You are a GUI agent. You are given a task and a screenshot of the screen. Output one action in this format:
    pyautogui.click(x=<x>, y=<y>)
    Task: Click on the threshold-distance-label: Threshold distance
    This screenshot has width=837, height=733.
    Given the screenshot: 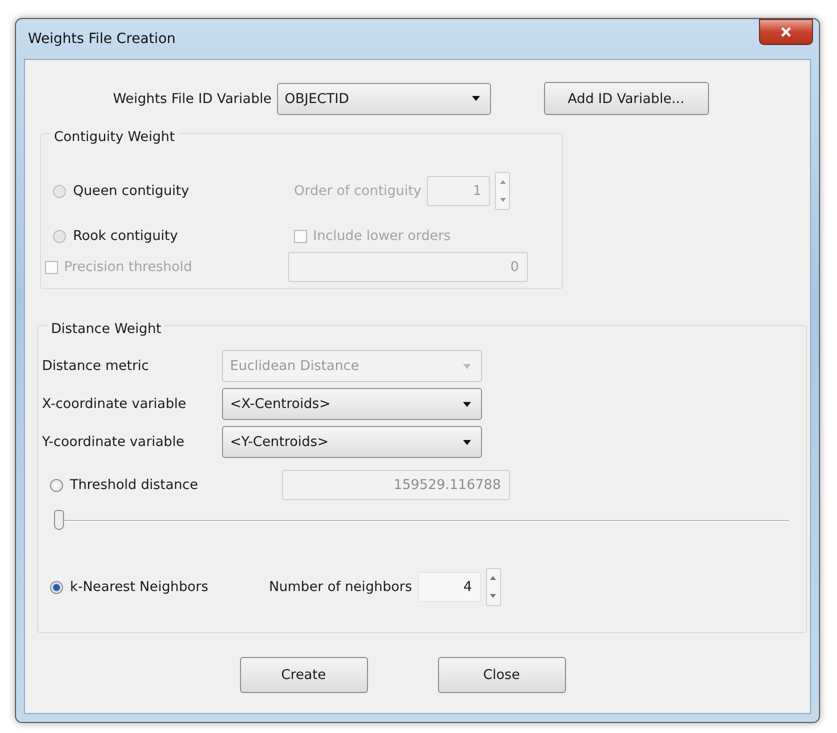 What is the action you would take?
    pyautogui.click(x=134, y=485)
    